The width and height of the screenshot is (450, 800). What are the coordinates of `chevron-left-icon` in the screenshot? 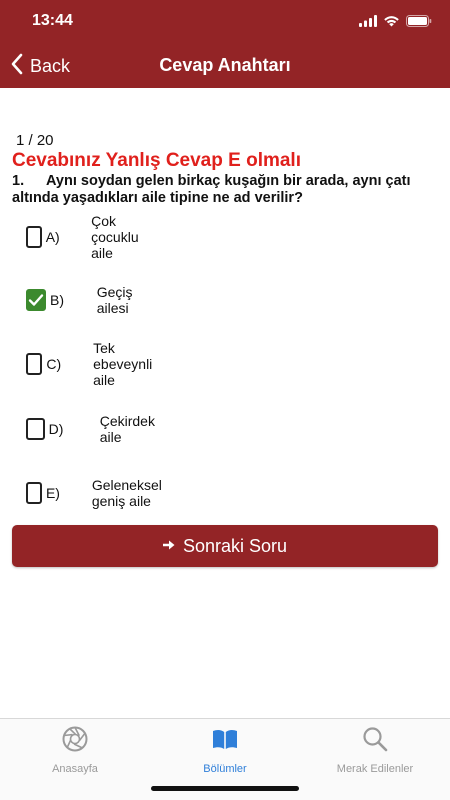 It's located at (17, 66).